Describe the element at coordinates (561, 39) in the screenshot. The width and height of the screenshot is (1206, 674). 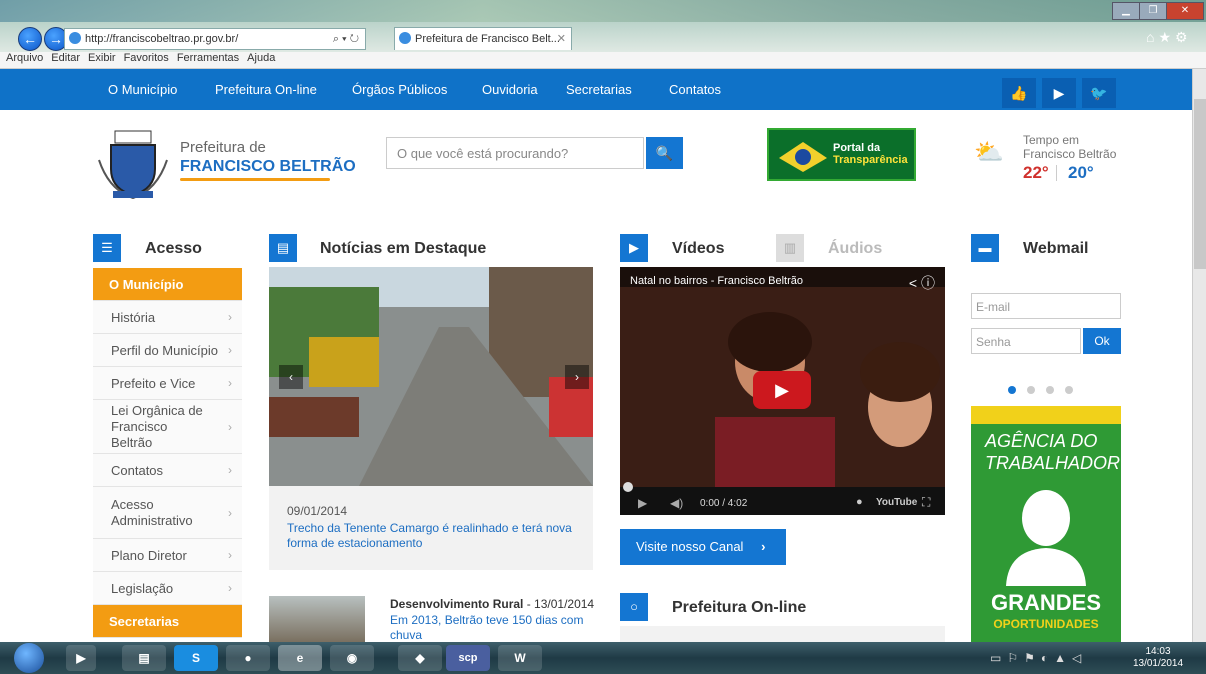
I see `tab-close-icon: ✕` at that location.